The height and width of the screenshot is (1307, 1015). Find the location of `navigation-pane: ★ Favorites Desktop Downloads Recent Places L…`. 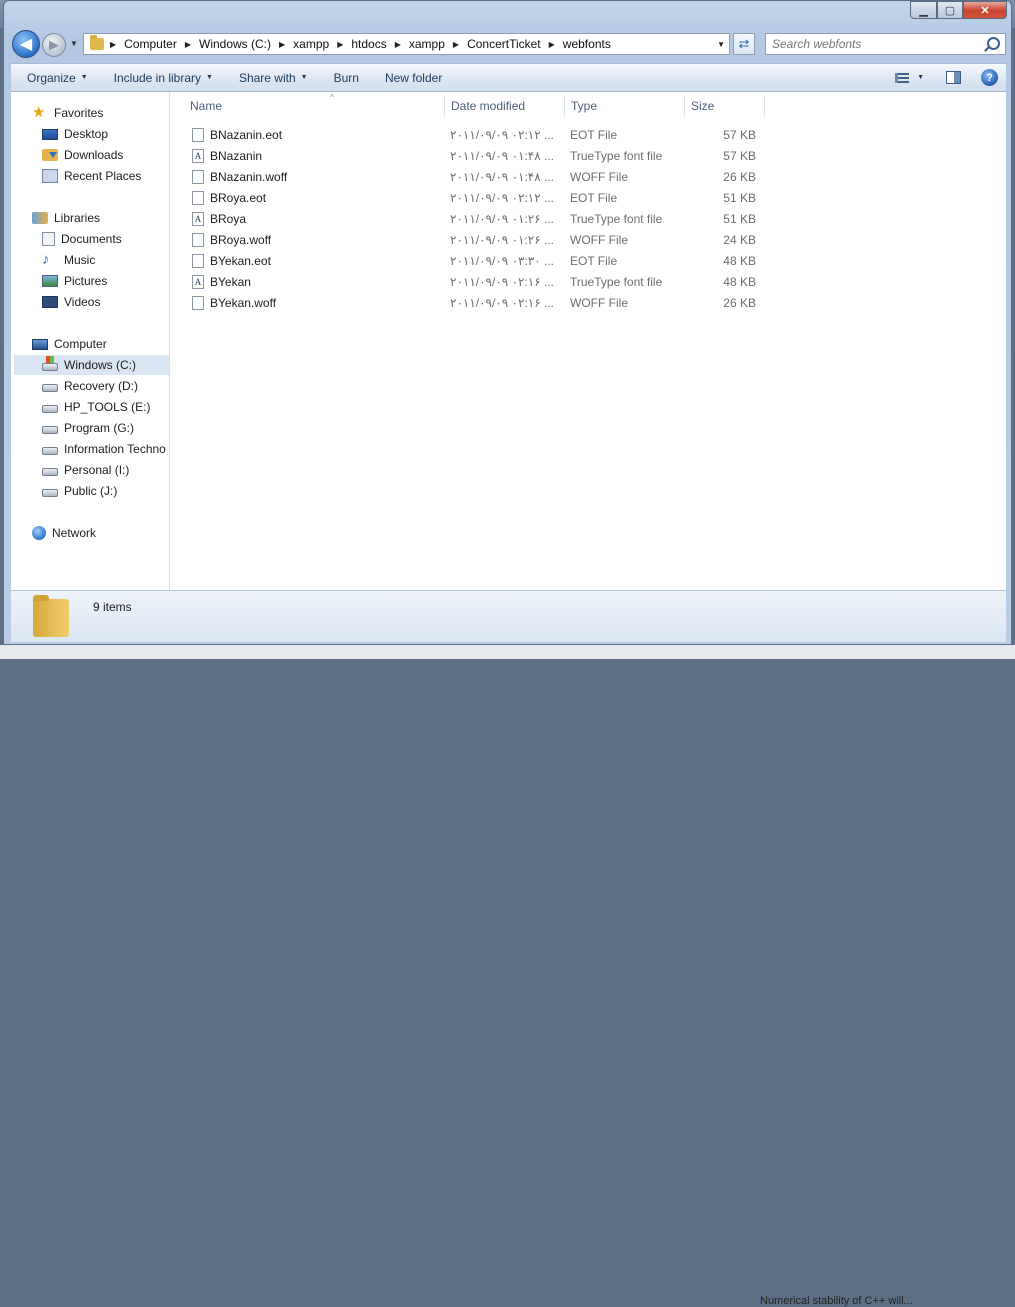

navigation-pane: ★ Favorites Desktop Downloads Recent Places L… is located at coordinates (90, 341).